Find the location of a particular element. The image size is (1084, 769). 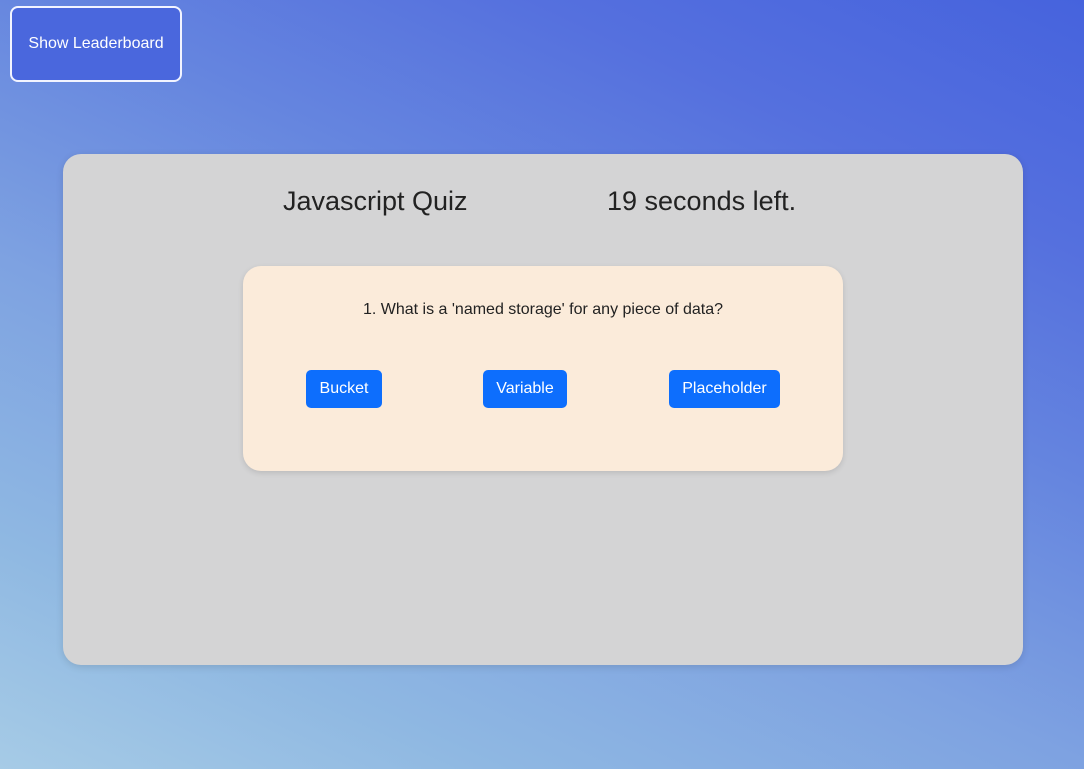

quiz-title: Javascript Quiz is located at coordinates (375, 201).